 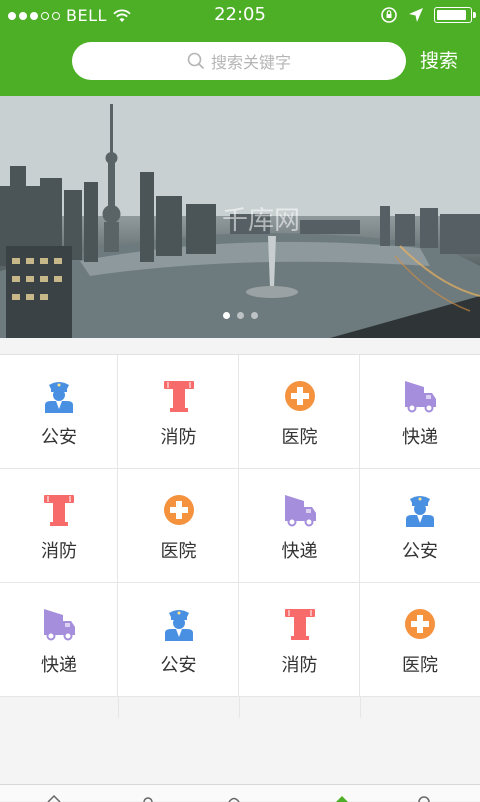 I want to click on status-bar: BELL 22:05, so click(x=240, y=16).